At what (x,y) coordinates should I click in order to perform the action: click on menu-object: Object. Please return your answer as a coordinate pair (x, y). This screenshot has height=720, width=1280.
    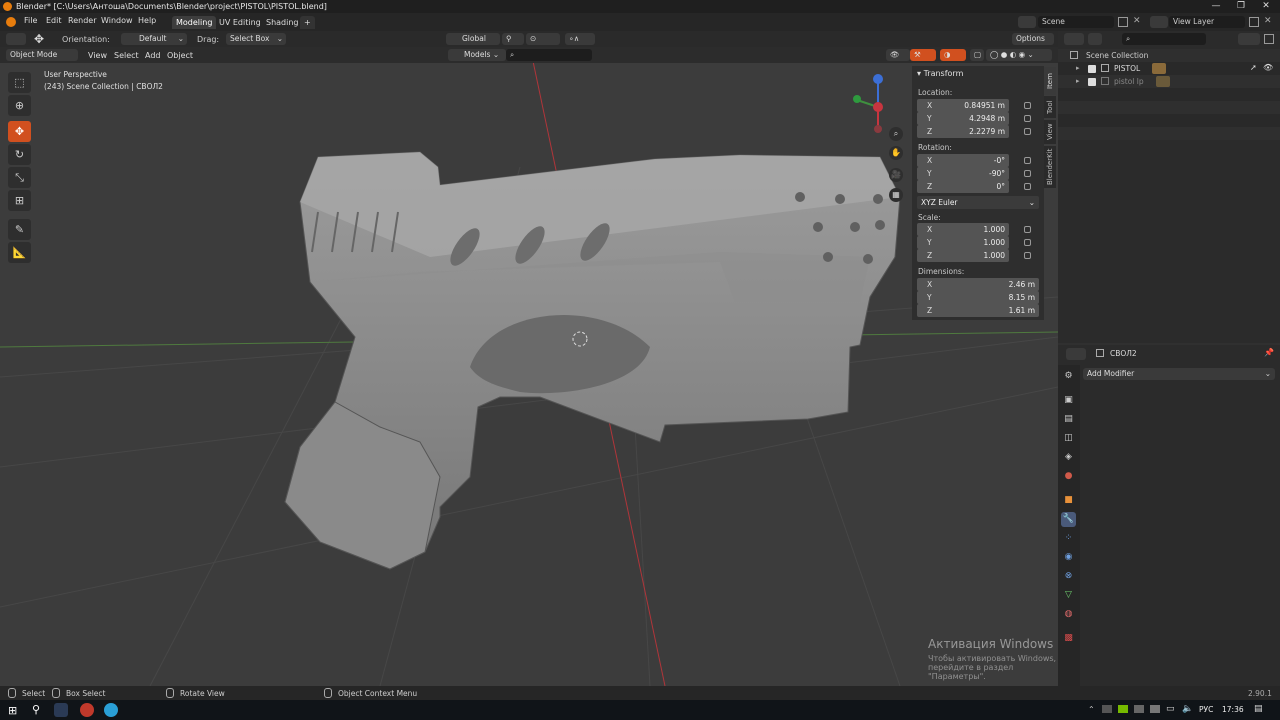
    Looking at the image, I should click on (180, 55).